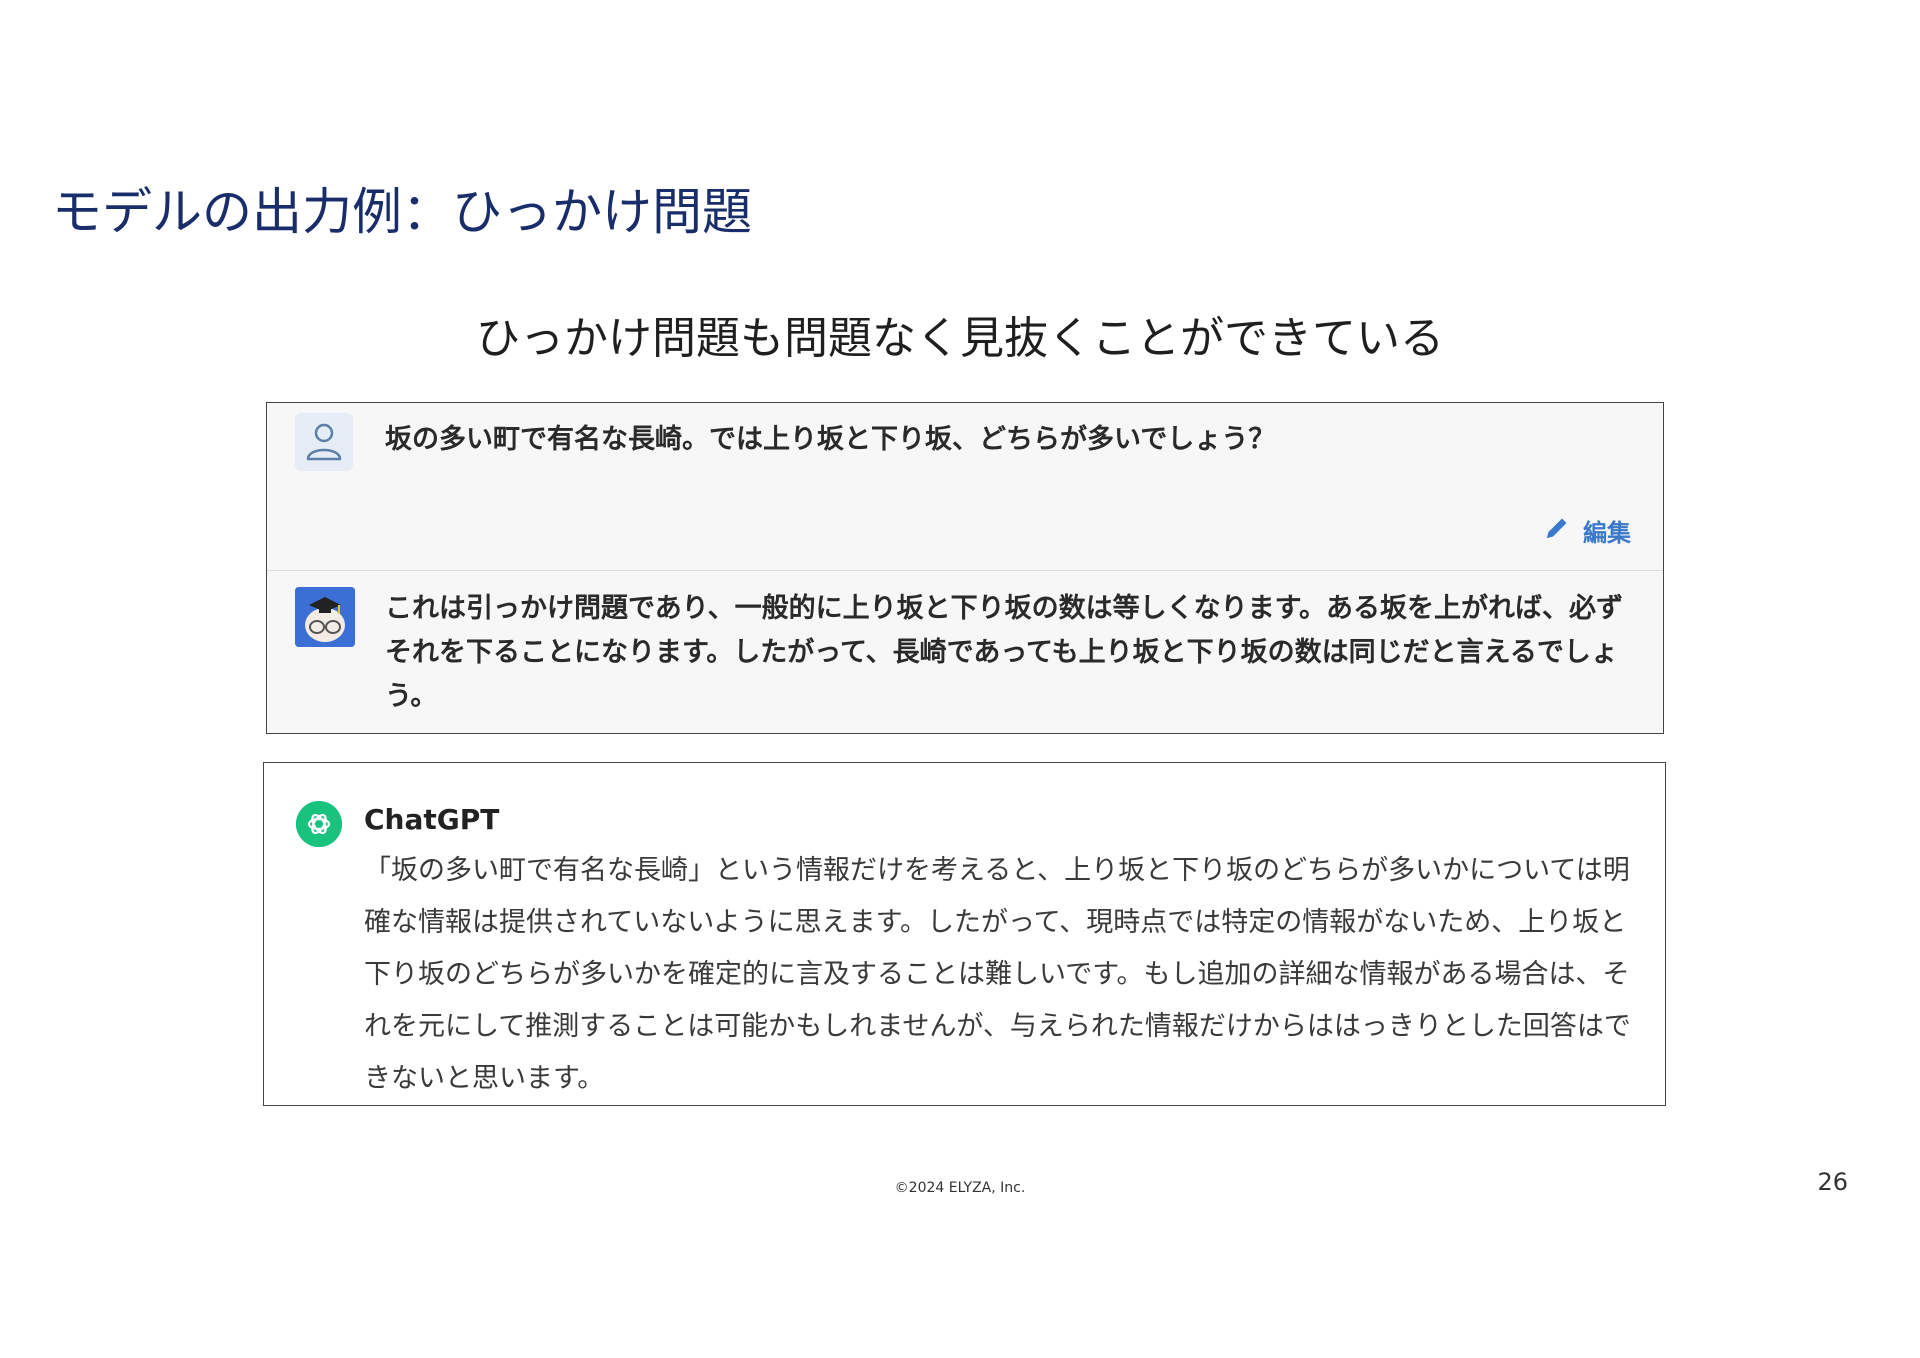 The height and width of the screenshot is (1358, 1920). I want to click on slide-subtitle: ひっかけ問題も問題なく見抜くことができている, so click(960, 338).